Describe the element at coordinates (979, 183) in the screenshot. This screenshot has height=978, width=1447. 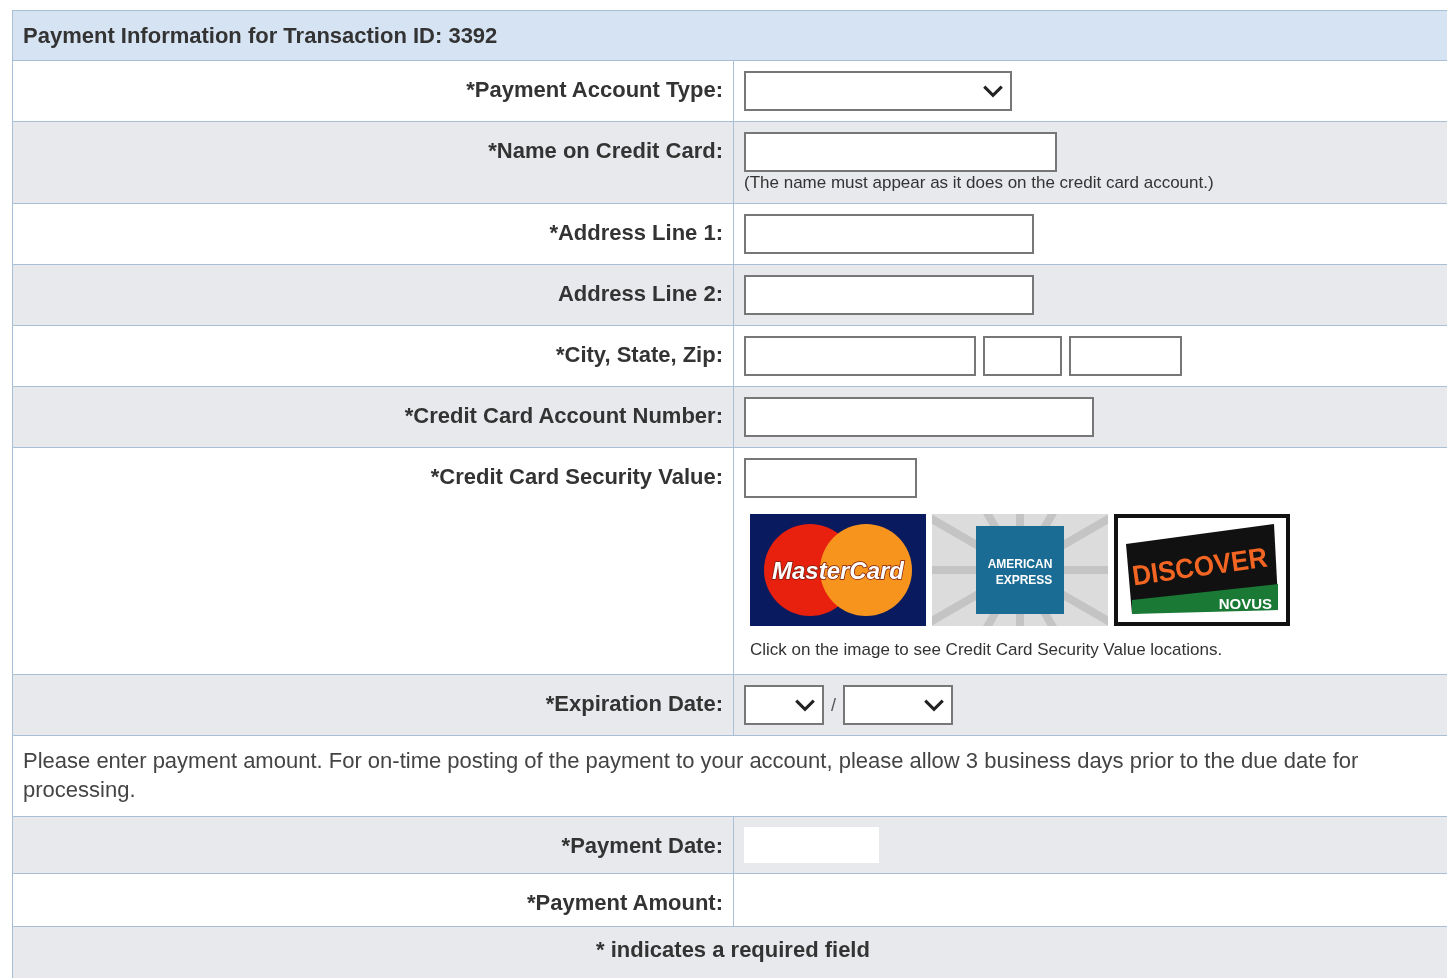
I see `hint-text: (The name must appear as it does on the credit card account.)` at that location.